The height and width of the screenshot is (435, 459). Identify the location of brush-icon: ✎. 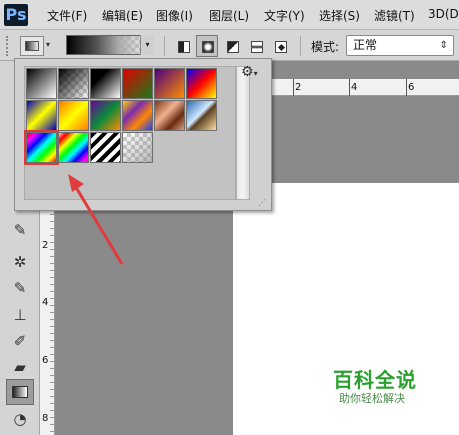
(20, 288).